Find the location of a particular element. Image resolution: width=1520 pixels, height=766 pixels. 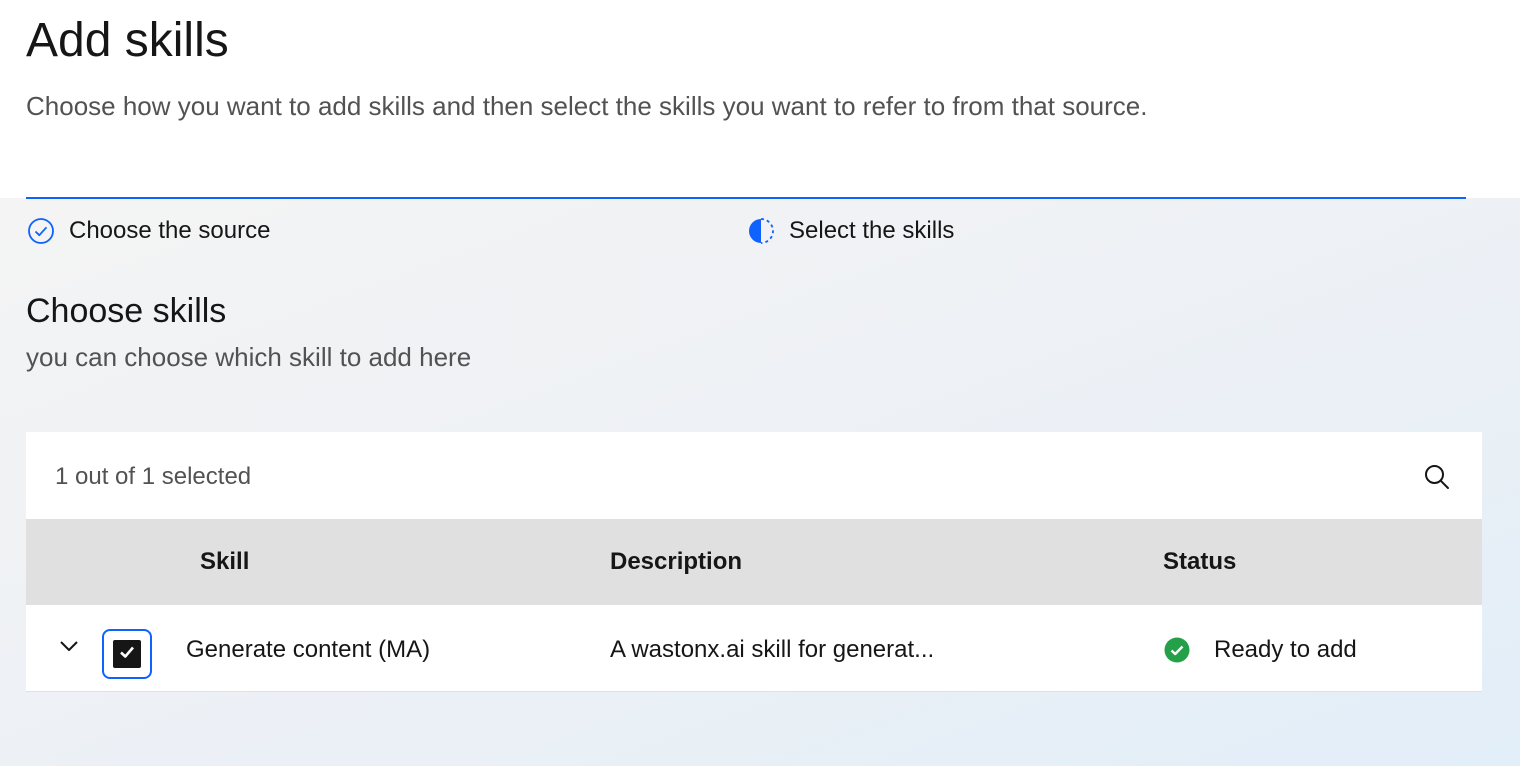

selection-count: 1 out of 1 selected is located at coordinates (153, 476).